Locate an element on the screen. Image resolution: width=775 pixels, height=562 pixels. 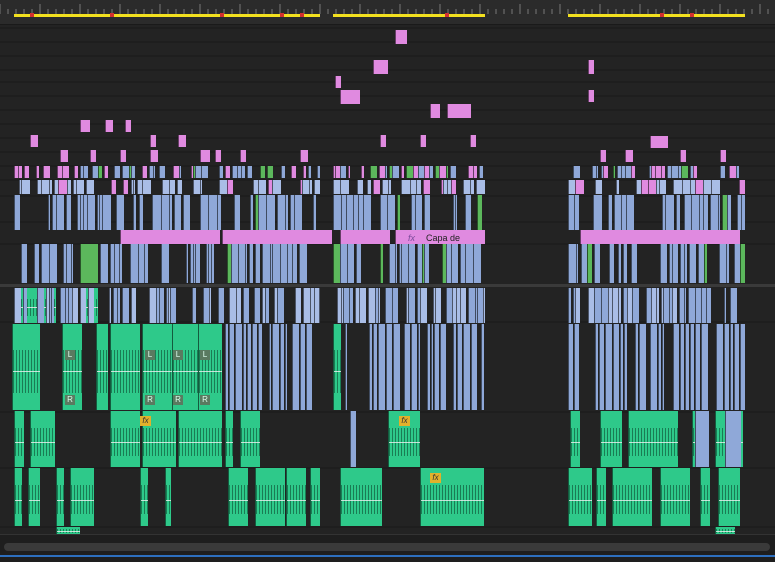
horizontal-scrollbar is located at coordinates (387, 548).